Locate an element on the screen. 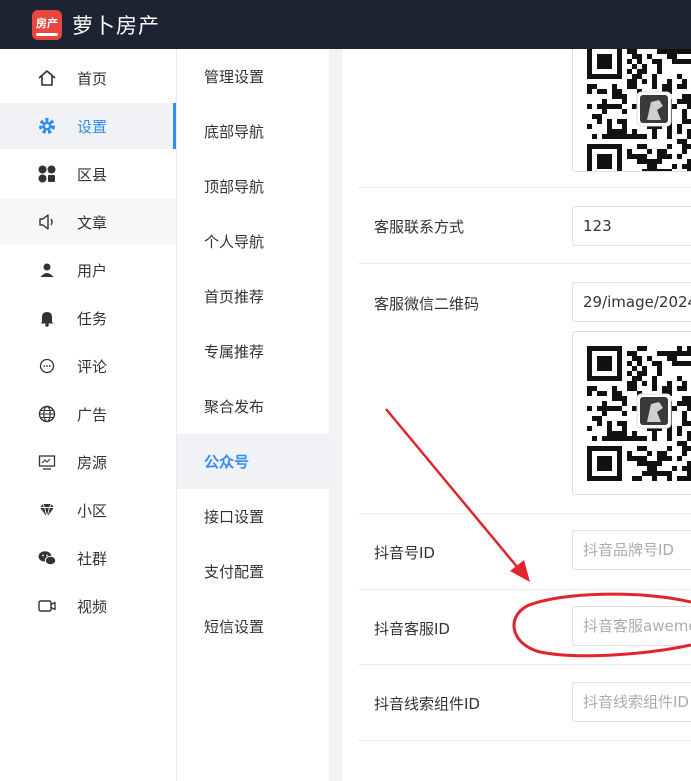 The height and width of the screenshot is (781, 691). douyin-clue-id-label: 抖音线索组件ID is located at coordinates (427, 704).